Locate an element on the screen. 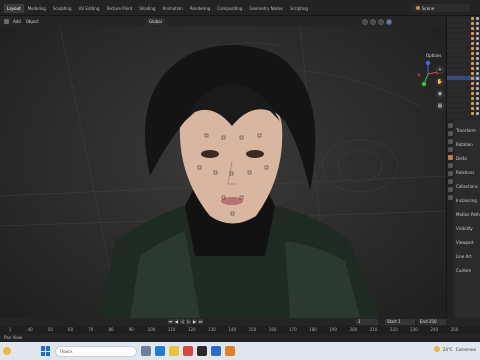 This screenshot has height=360, width=480. weather-widget is located at coordinates (7, 351).